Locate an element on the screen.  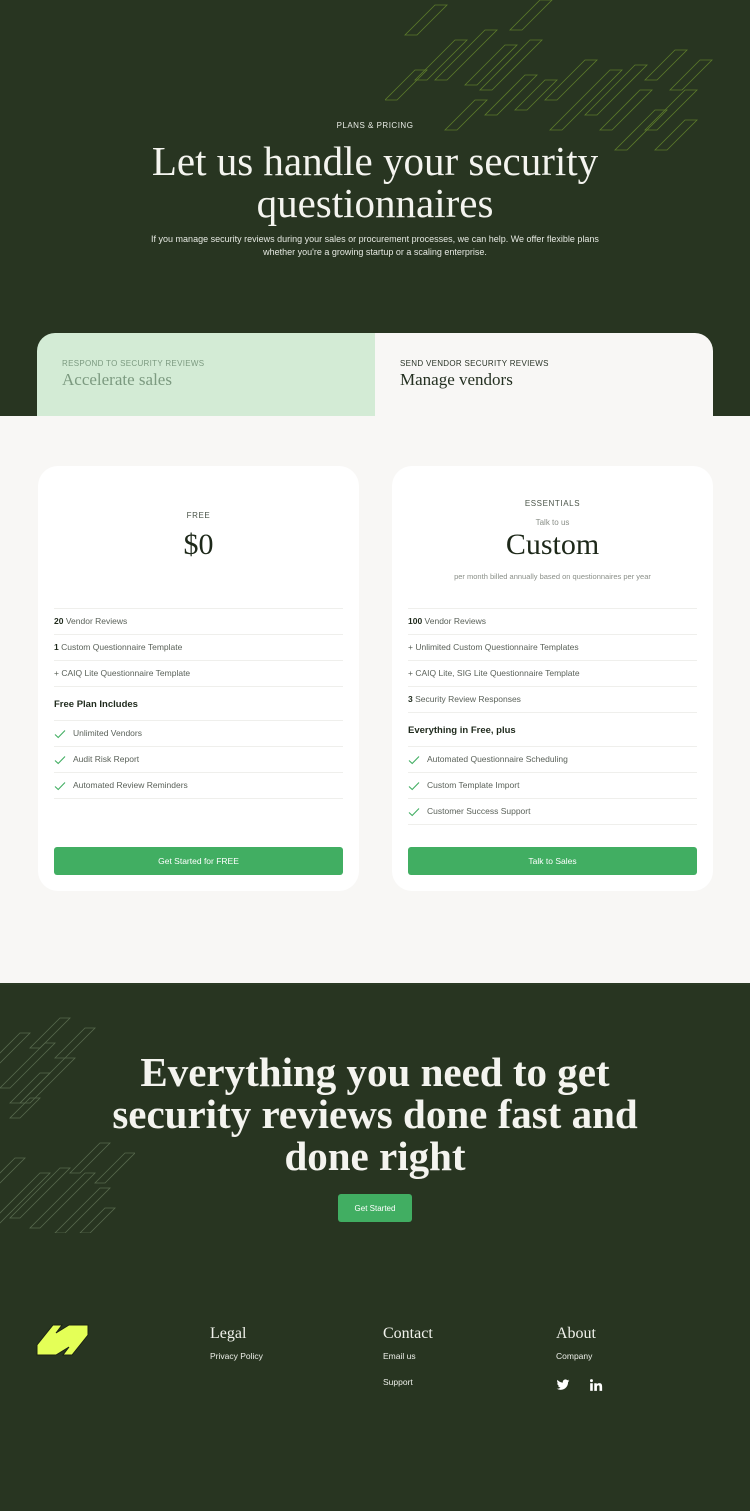
includes-heading: Everything in Free, plus is located at coordinates (552, 729).